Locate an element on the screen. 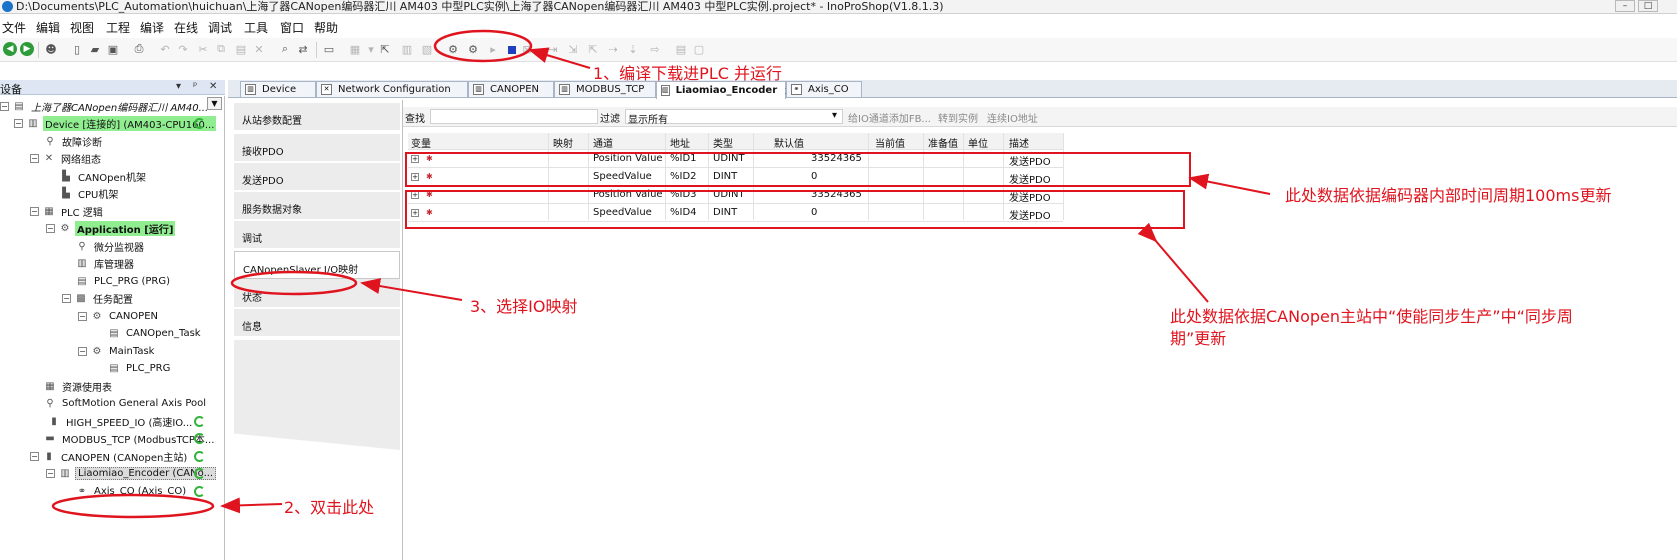 This screenshot has height=560, width=1677. tree-node-canopen-master: − ▮ CANOPEN (CANopen主站) is located at coordinates (109, 456).